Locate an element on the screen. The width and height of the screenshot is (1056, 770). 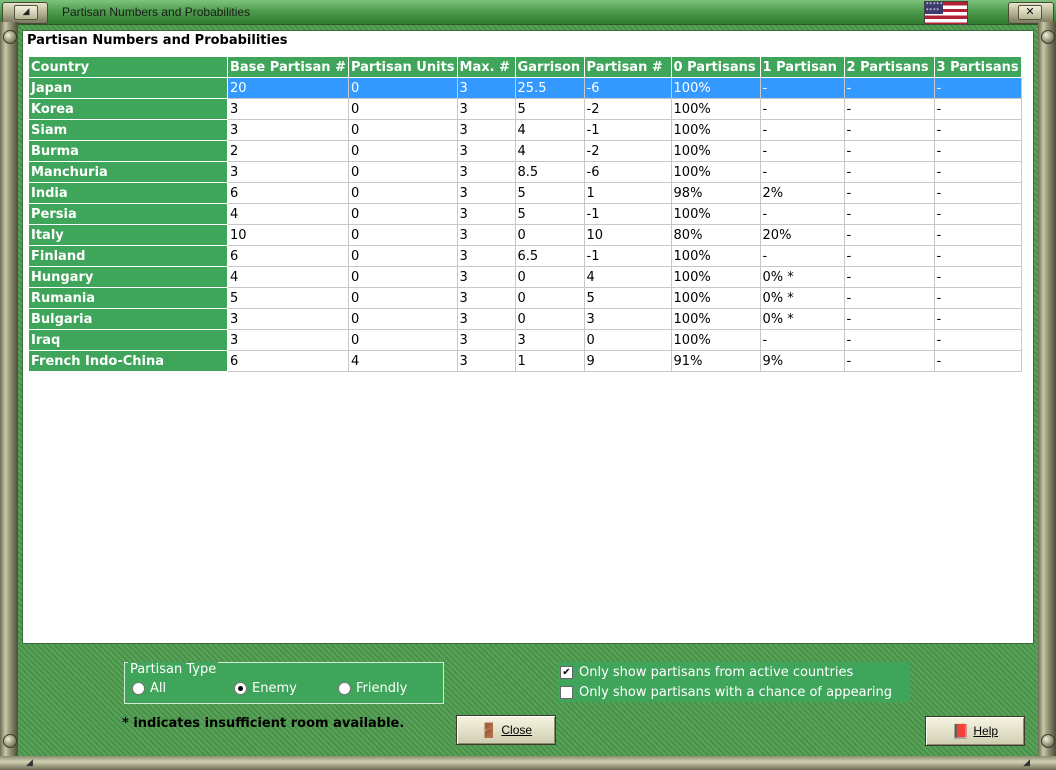
column-header-partisan-units: Partisan Units is located at coordinates (402, 67).